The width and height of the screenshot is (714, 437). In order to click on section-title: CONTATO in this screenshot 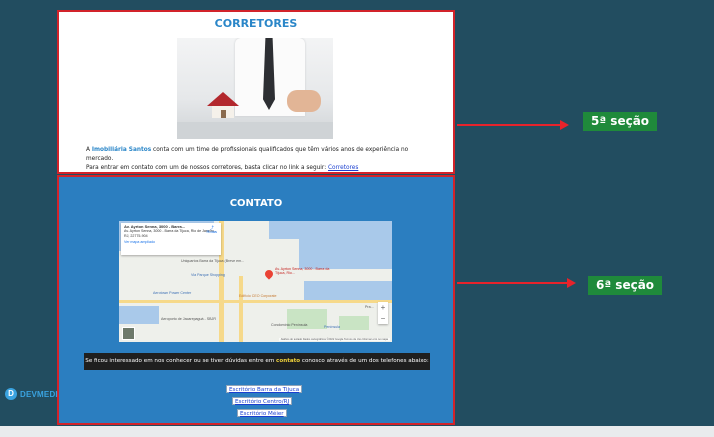, I will do `click(256, 203)`.